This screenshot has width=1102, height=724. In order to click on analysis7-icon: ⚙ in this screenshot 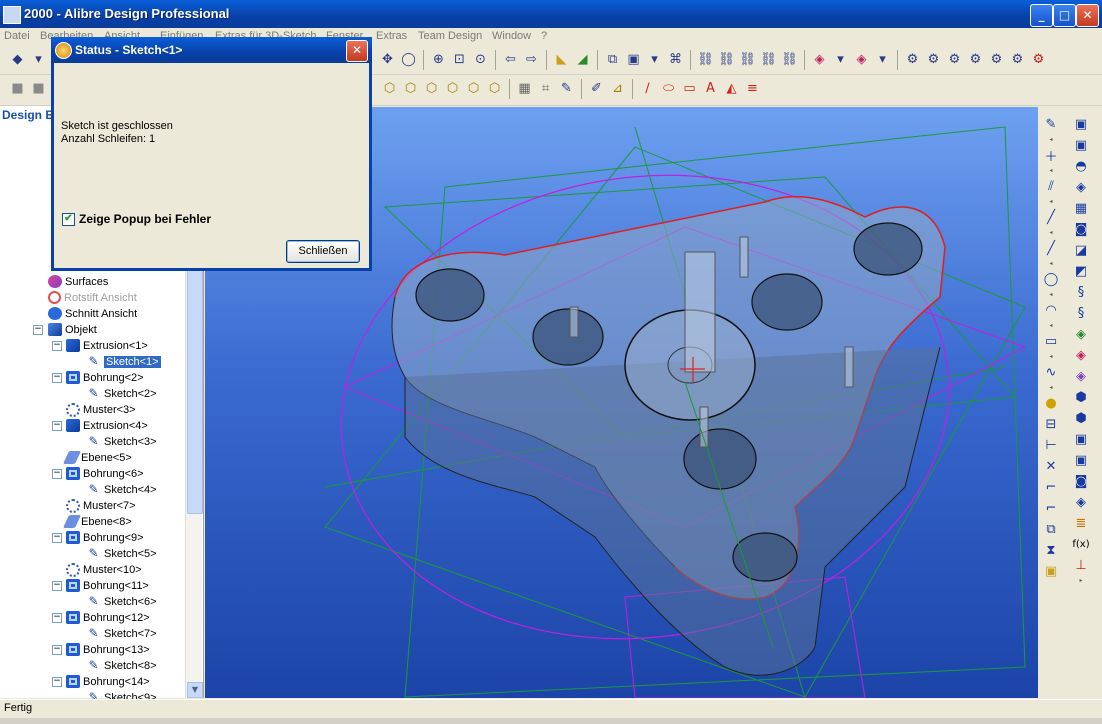, I will do `click(1038, 59)`.